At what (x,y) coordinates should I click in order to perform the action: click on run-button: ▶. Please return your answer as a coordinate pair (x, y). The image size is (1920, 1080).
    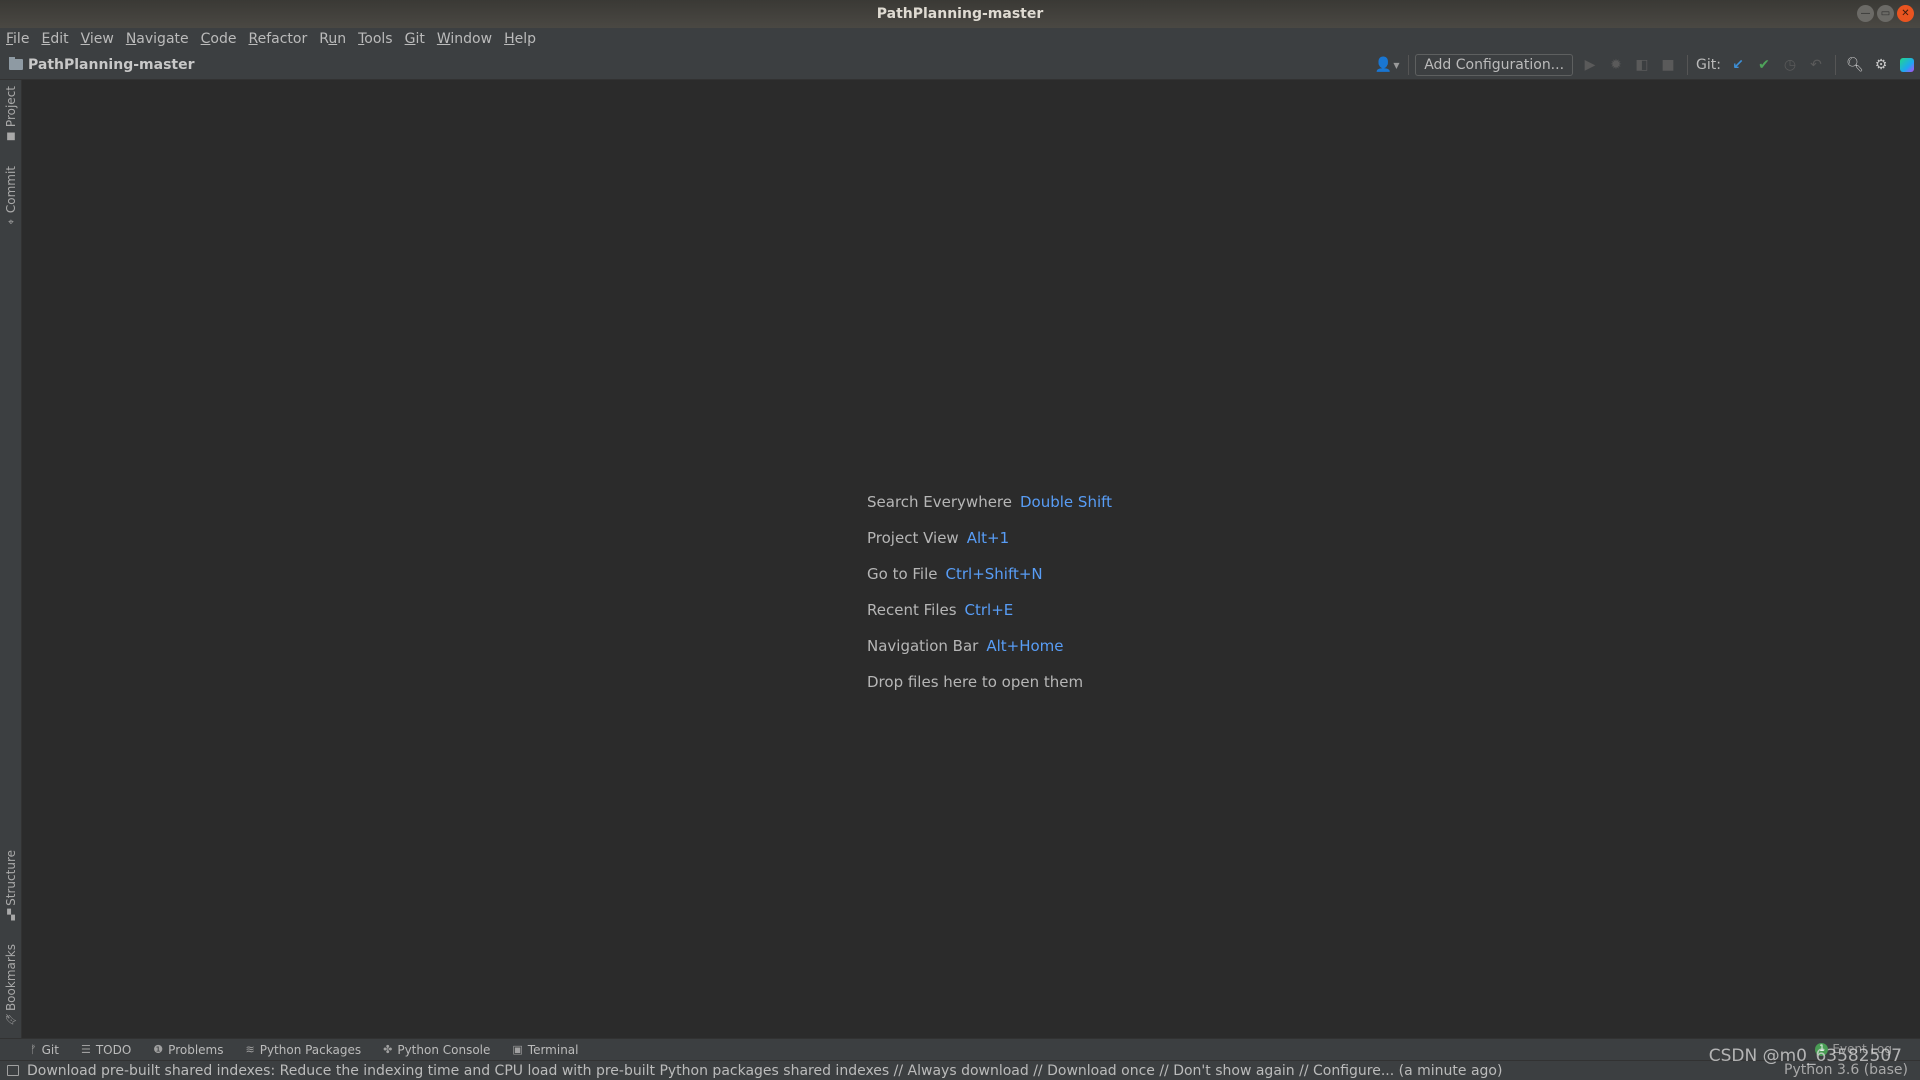
    Looking at the image, I should click on (1590, 65).